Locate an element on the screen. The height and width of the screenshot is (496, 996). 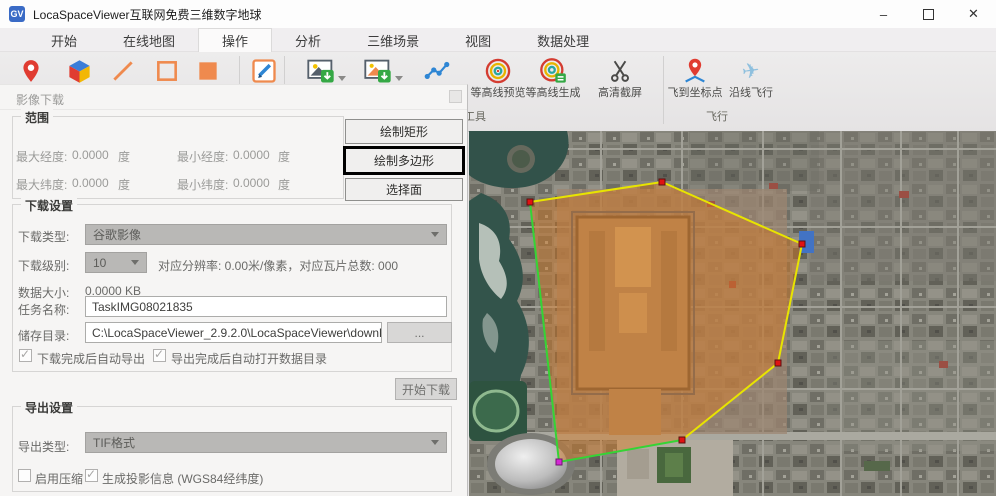
dialog-close-button is located at coordinates (455, 96).